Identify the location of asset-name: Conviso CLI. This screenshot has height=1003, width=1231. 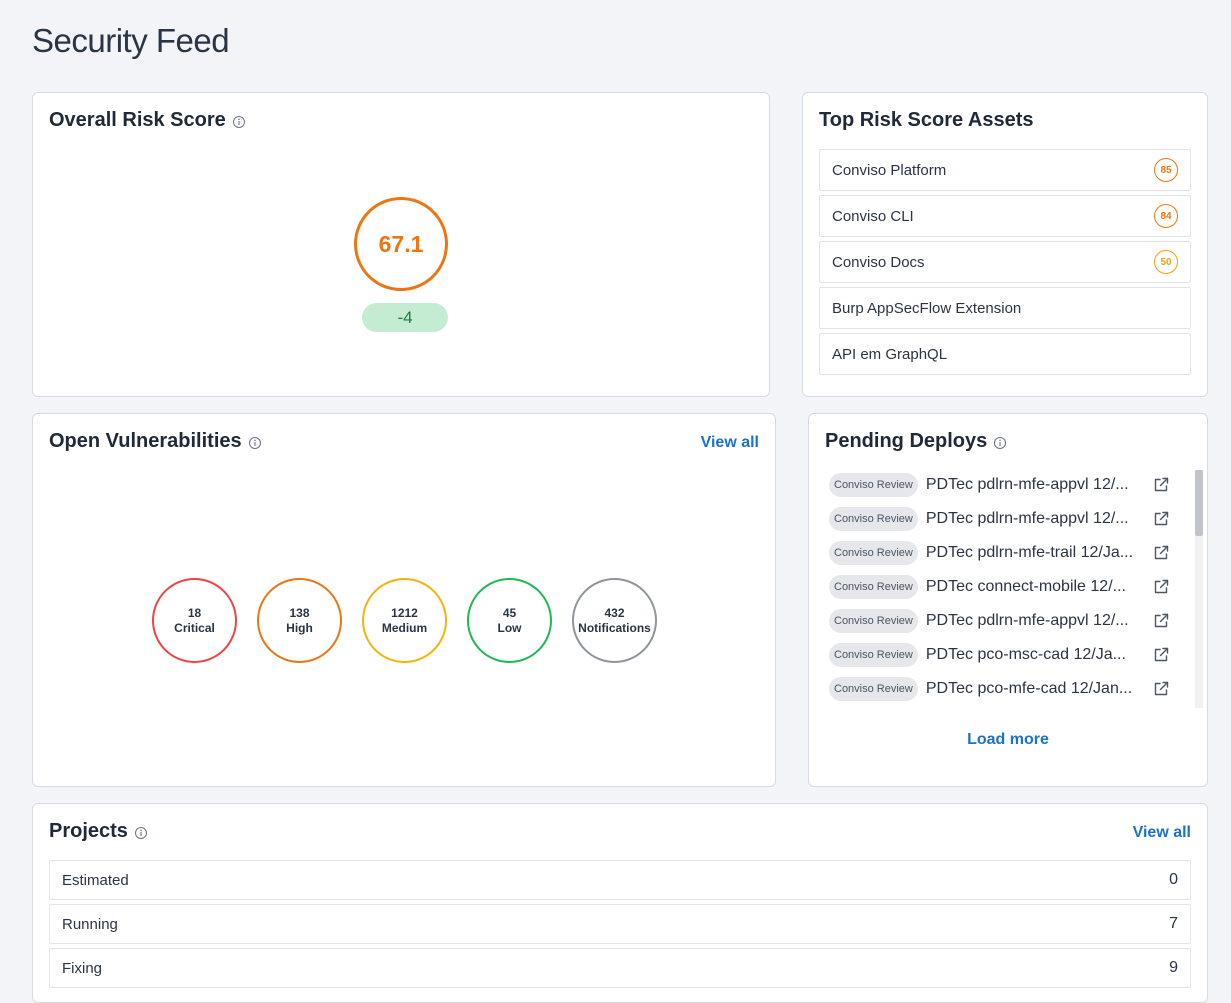
(873, 216).